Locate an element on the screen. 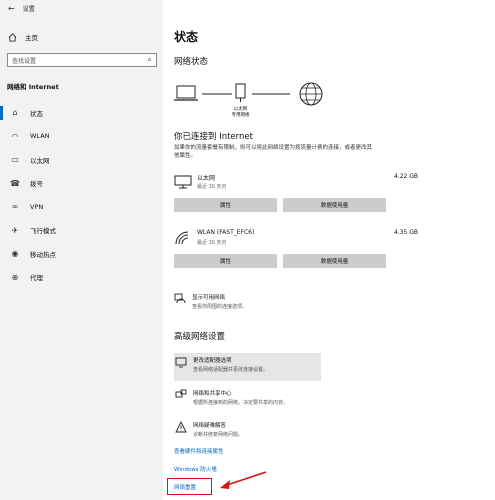 This screenshot has height=500, width=495. wlan-properties-button: 属性 is located at coordinates (225, 261).